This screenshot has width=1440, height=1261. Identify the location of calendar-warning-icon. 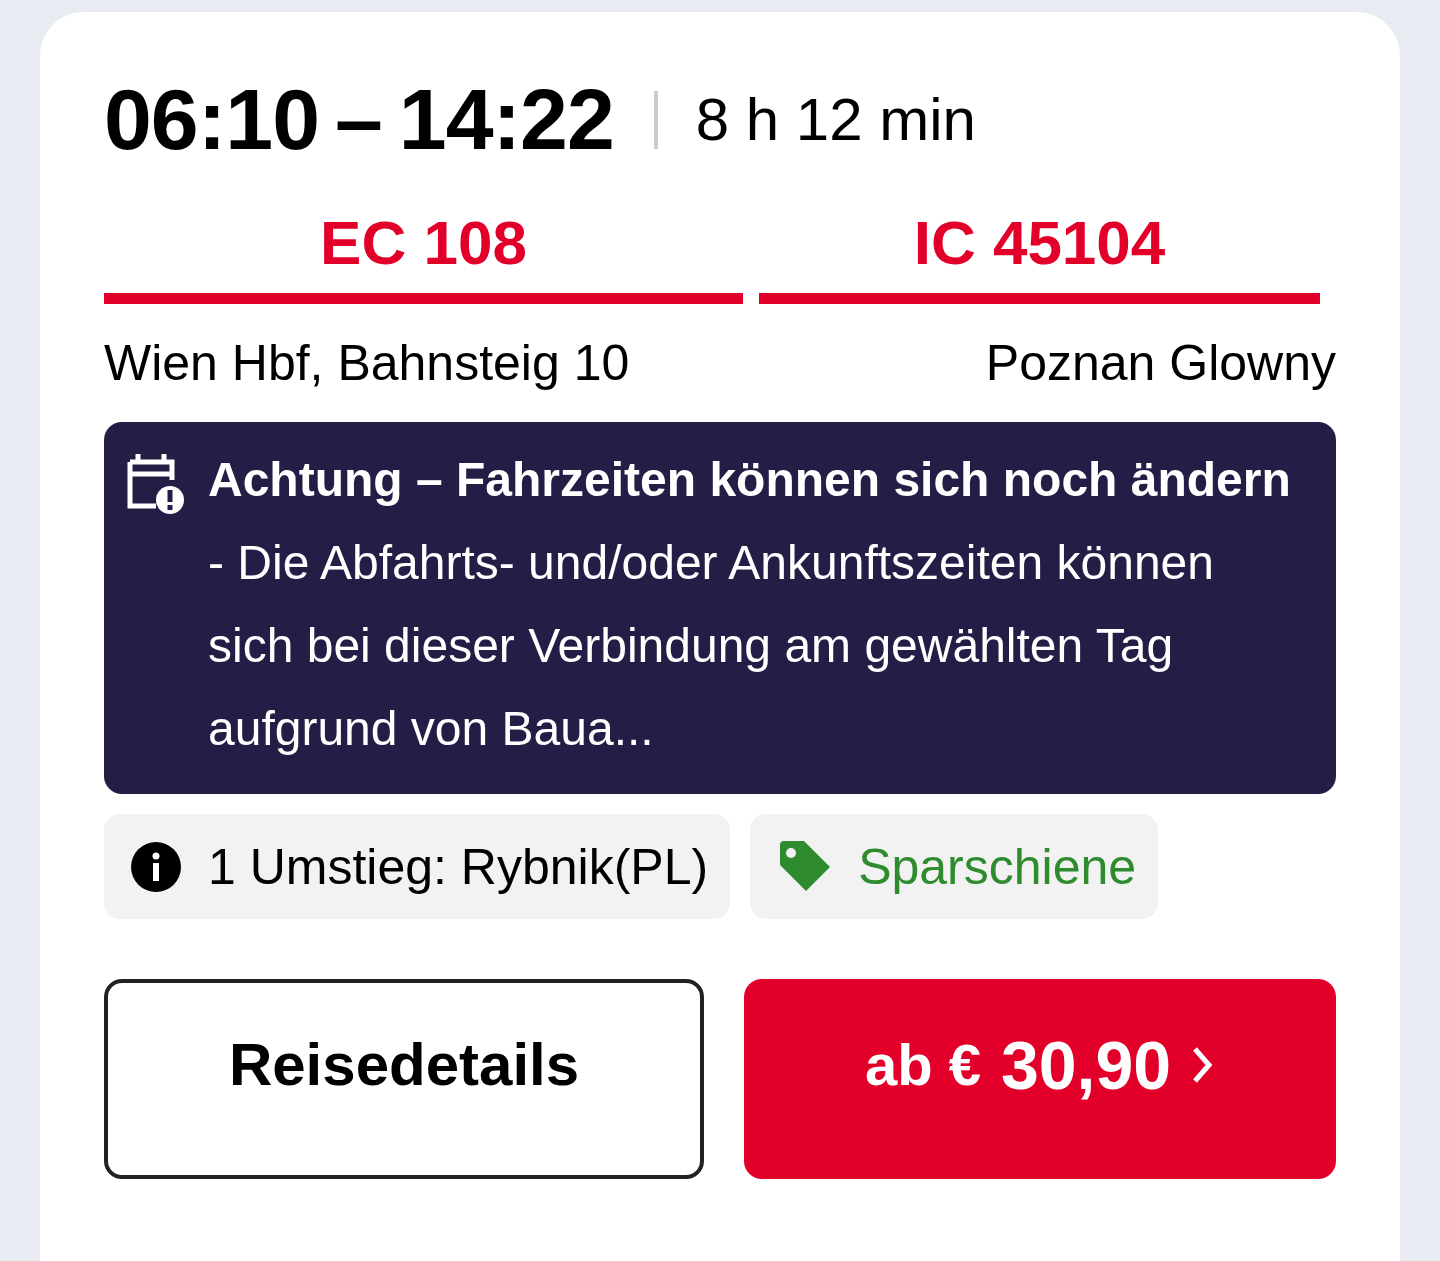
(156, 484).